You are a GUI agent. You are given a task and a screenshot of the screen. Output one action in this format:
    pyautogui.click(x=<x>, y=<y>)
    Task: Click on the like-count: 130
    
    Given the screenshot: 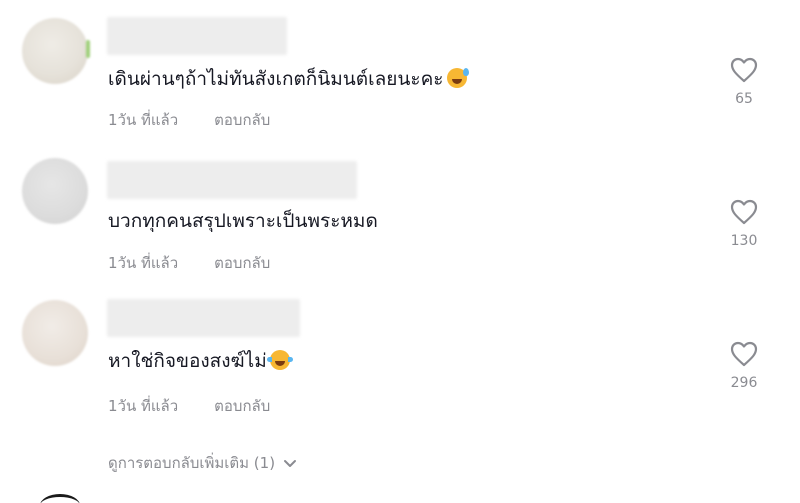 What is the action you would take?
    pyautogui.click(x=744, y=241)
    